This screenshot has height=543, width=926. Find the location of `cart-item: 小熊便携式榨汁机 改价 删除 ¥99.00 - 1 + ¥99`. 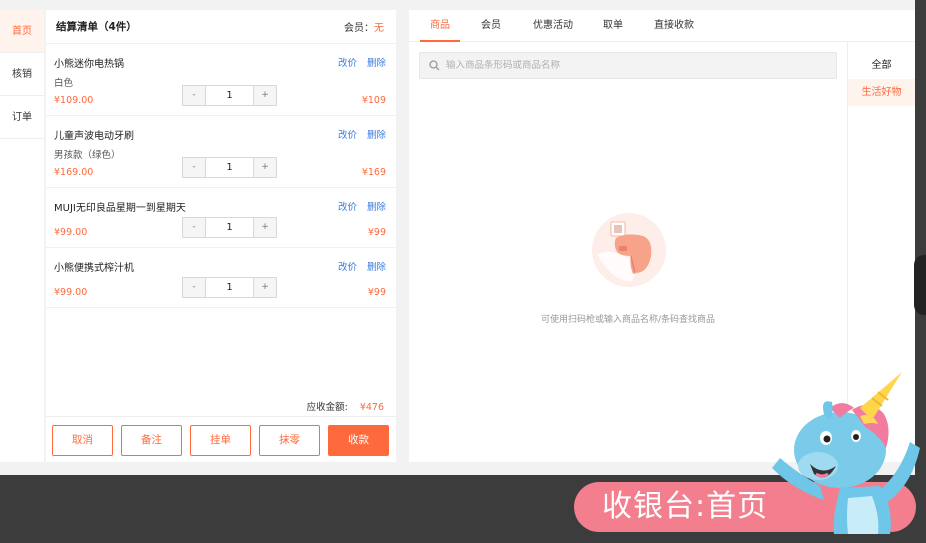

cart-item: 小熊便携式榨汁机 改价 删除 ¥99.00 - 1 + ¥99 is located at coordinates (221, 278).